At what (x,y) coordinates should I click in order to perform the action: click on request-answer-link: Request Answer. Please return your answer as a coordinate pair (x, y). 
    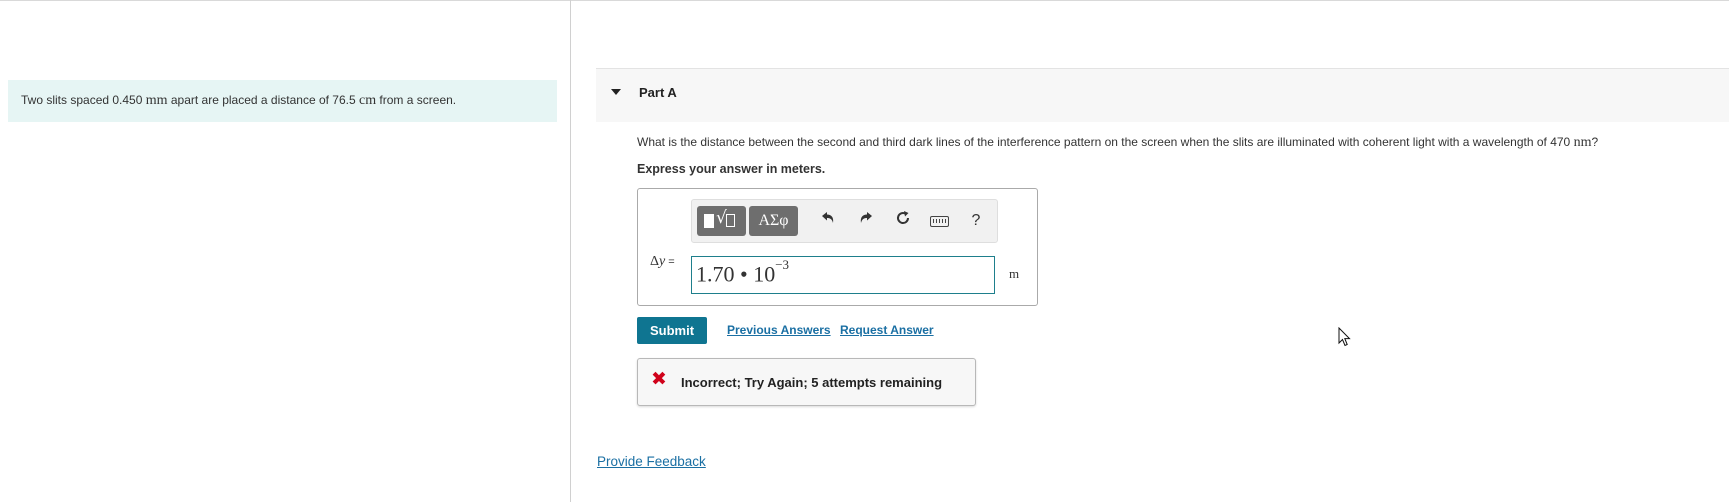
    Looking at the image, I should click on (887, 330).